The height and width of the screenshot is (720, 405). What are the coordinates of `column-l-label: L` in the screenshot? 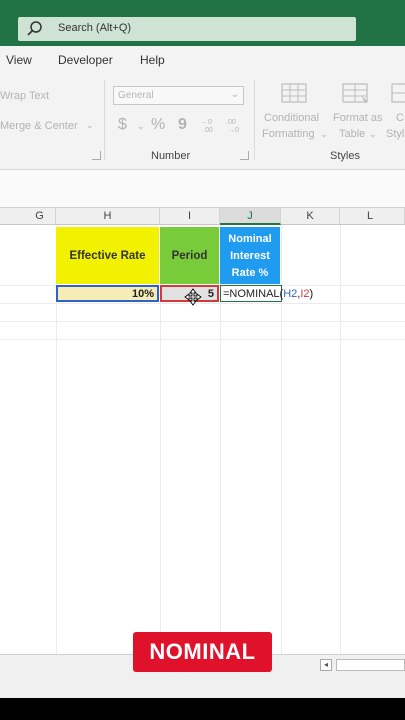 It's located at (370, 216).